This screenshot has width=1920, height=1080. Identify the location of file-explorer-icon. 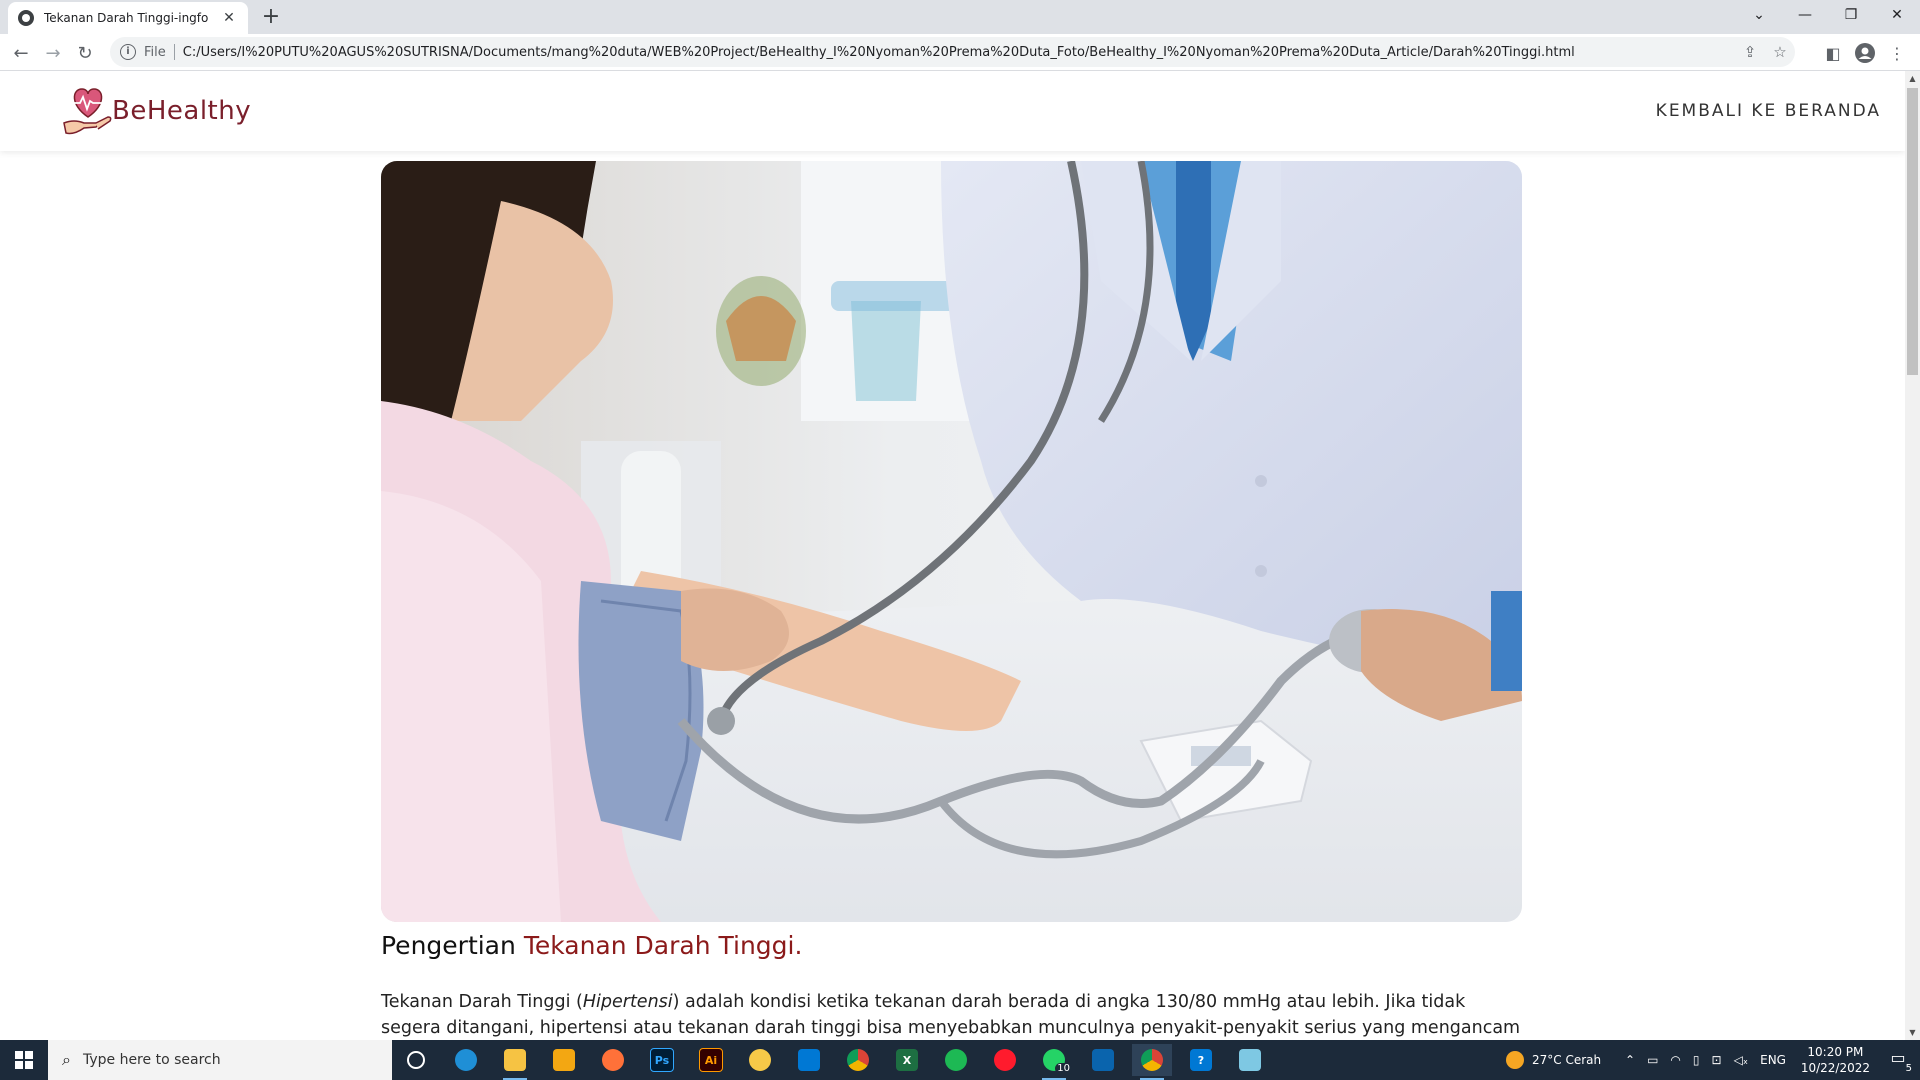
(515, 1062).